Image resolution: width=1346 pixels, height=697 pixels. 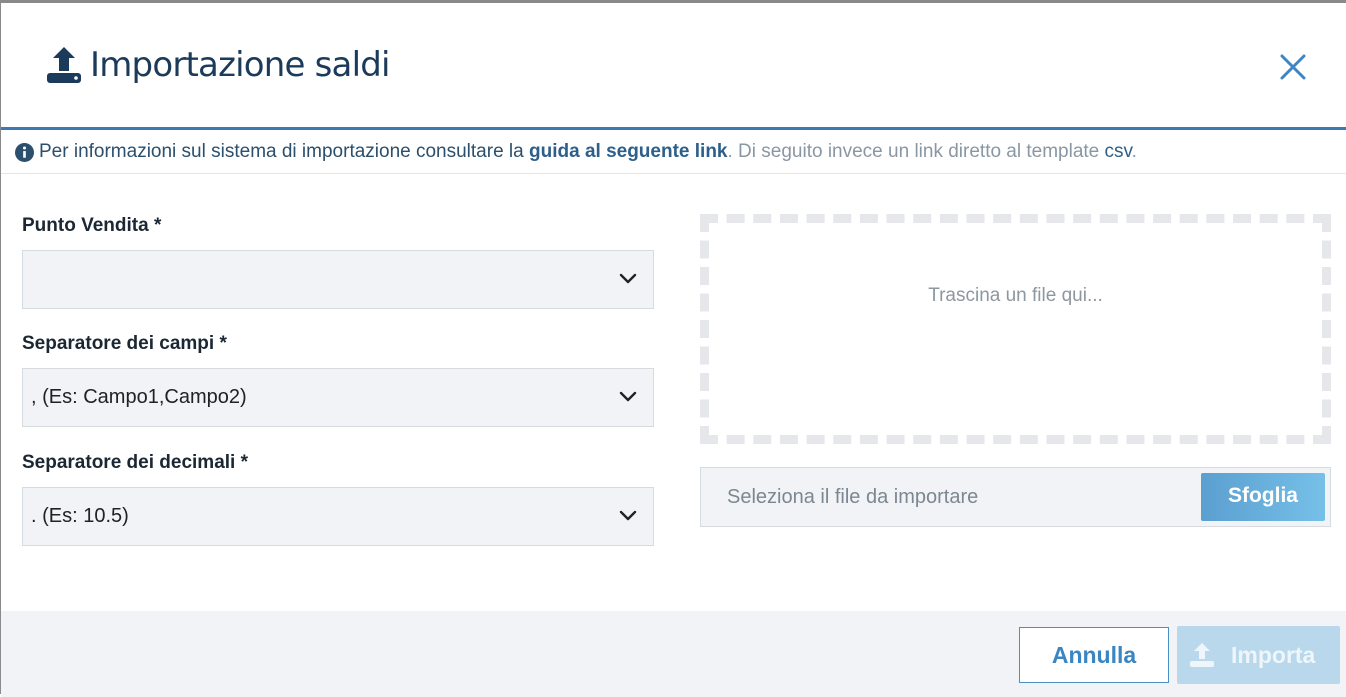 I want to click on punto-vendita-label: Punto Vendita *, so click(x=92, y=225).